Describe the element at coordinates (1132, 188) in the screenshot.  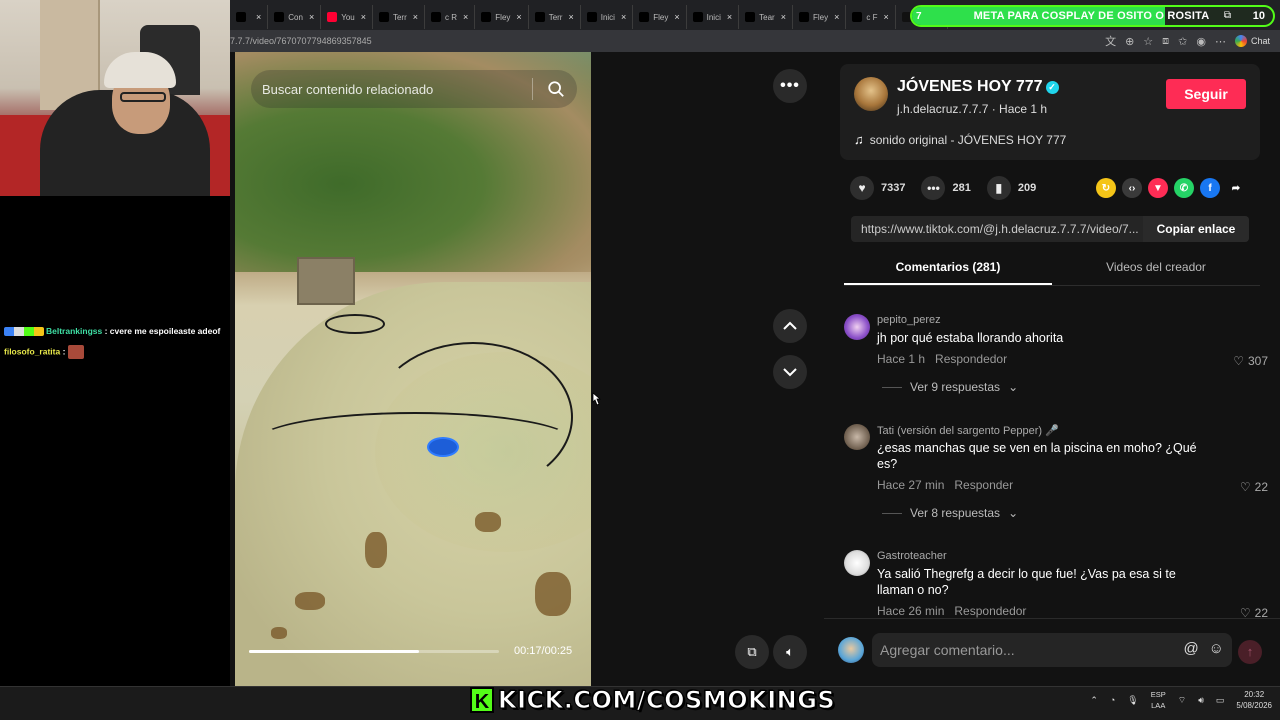
I see `embed-icon: ‹›` at that location.